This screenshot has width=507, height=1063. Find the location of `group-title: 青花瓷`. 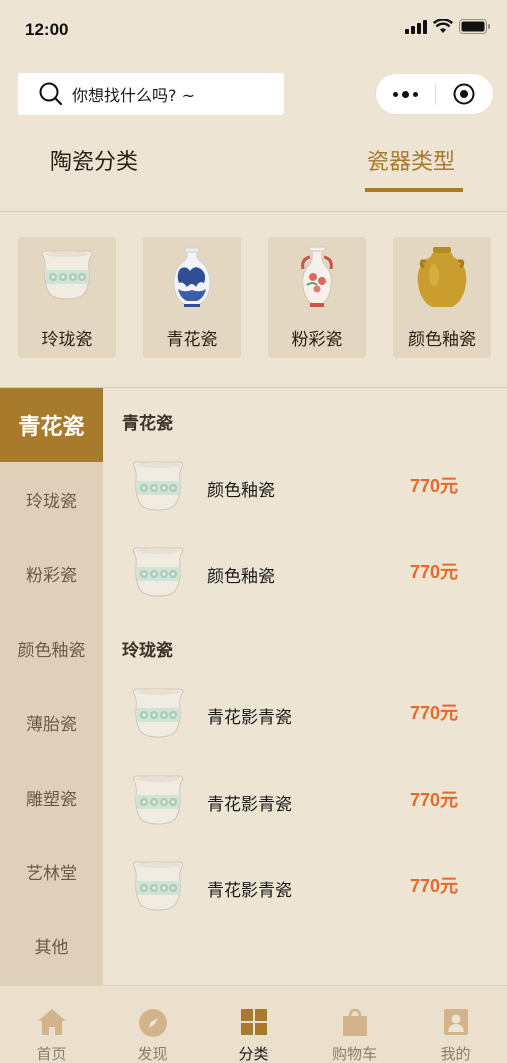

group-title: 青花瓷 is located at coordinates (147, 424).